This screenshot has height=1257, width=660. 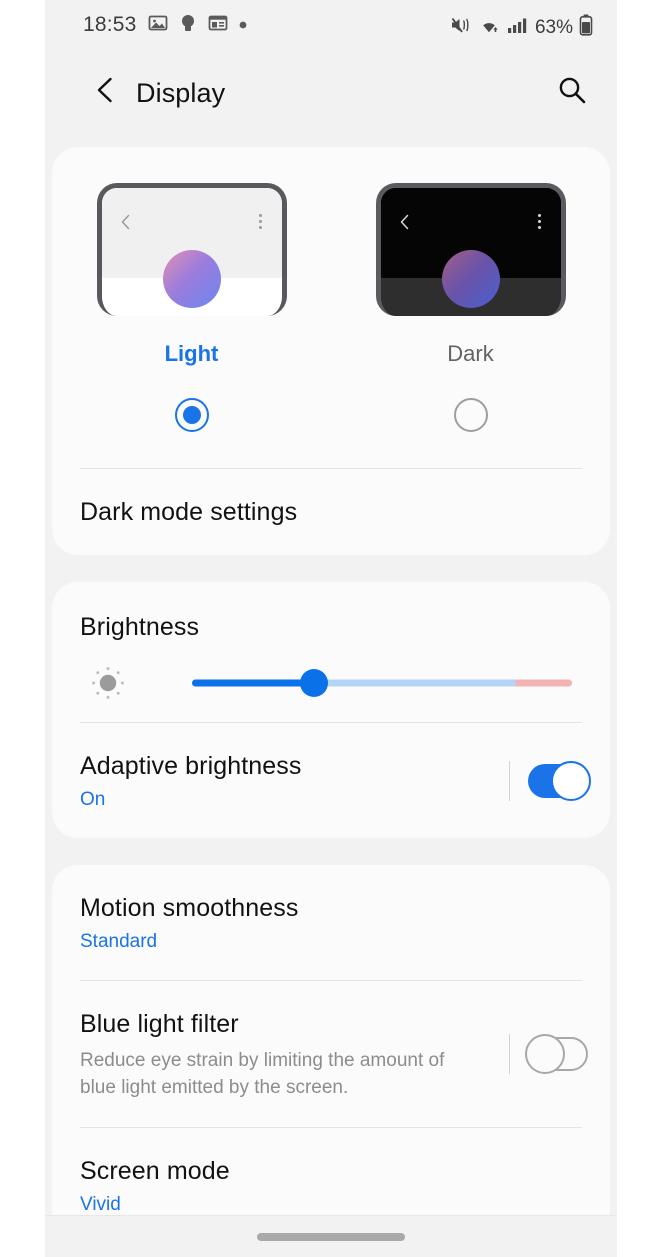 I want to click on brightness-slider-row, so click(x=331, y=683).